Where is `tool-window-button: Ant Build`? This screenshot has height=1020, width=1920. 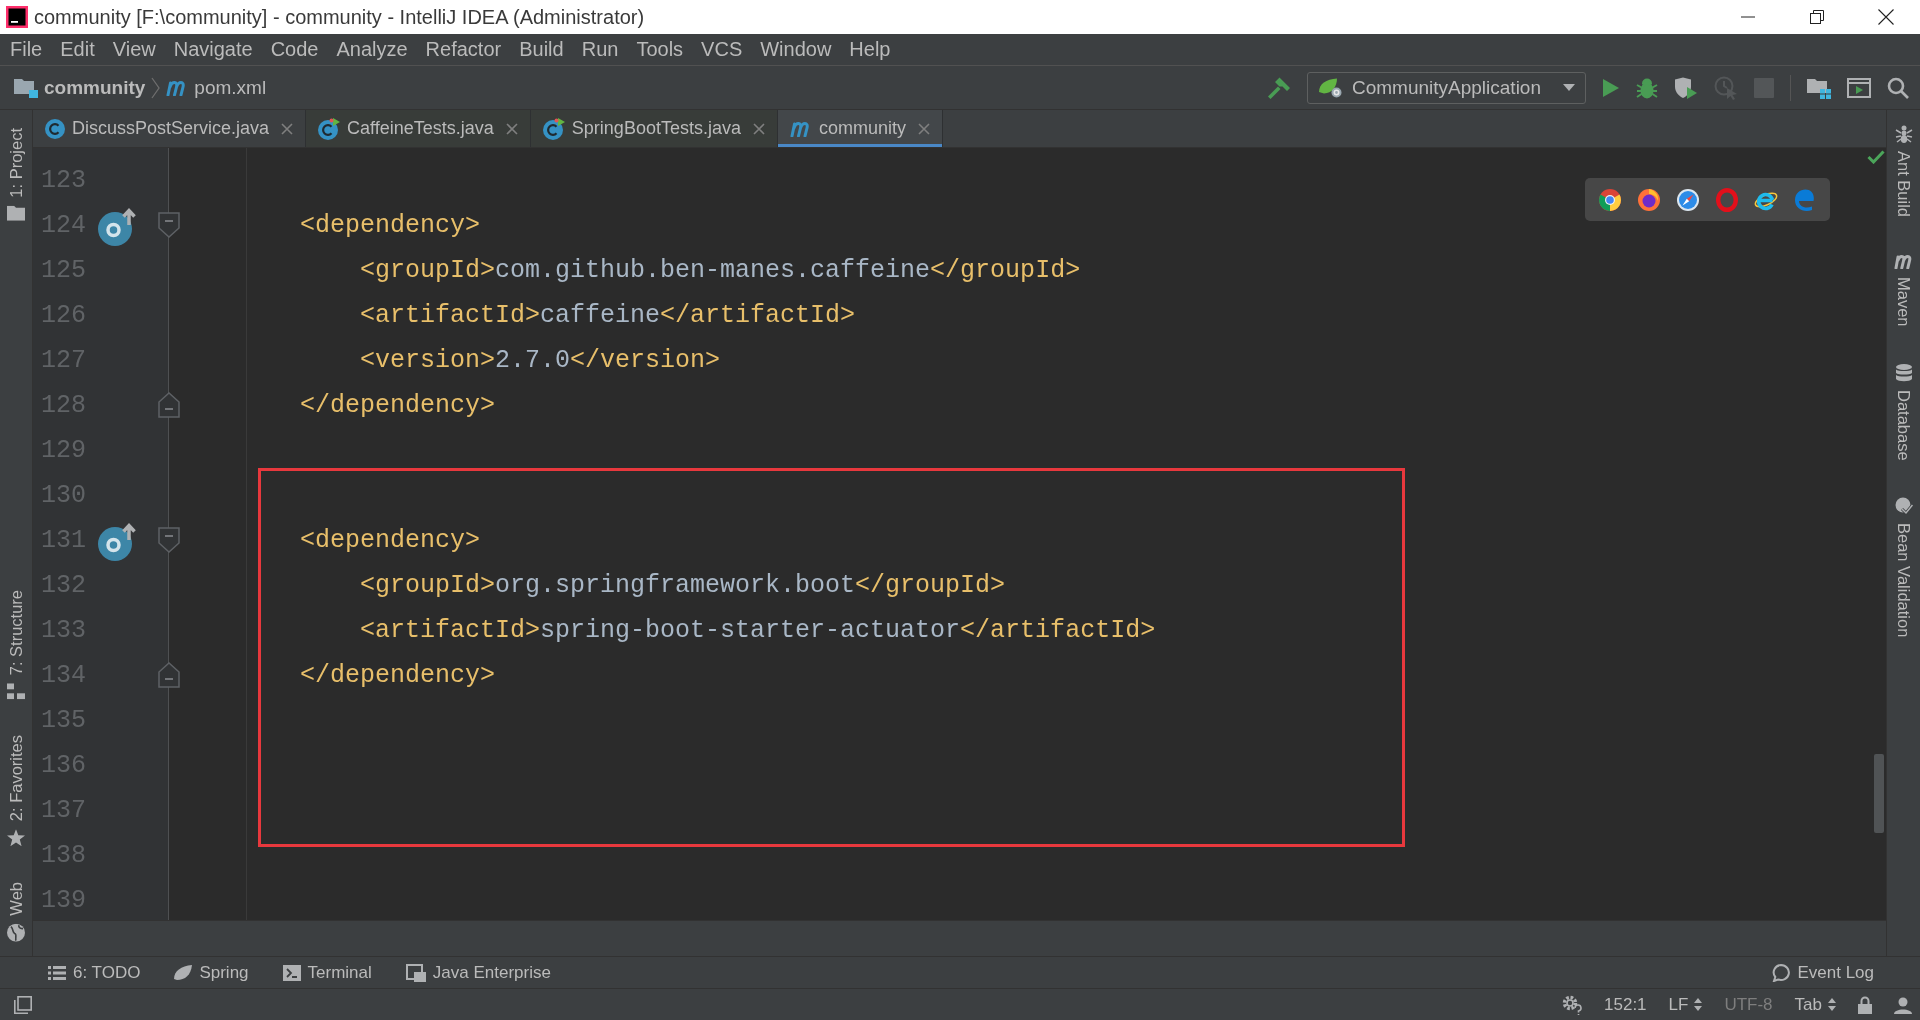
tool-window-button: Ant Build is located at coordinates (1903, 171).